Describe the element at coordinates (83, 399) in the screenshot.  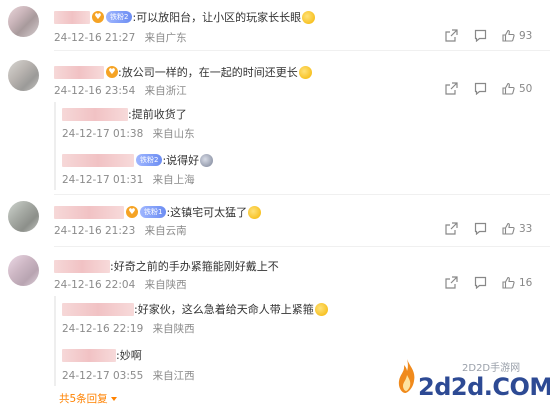
I see `more-replies-label: 共5条回复` at that location.